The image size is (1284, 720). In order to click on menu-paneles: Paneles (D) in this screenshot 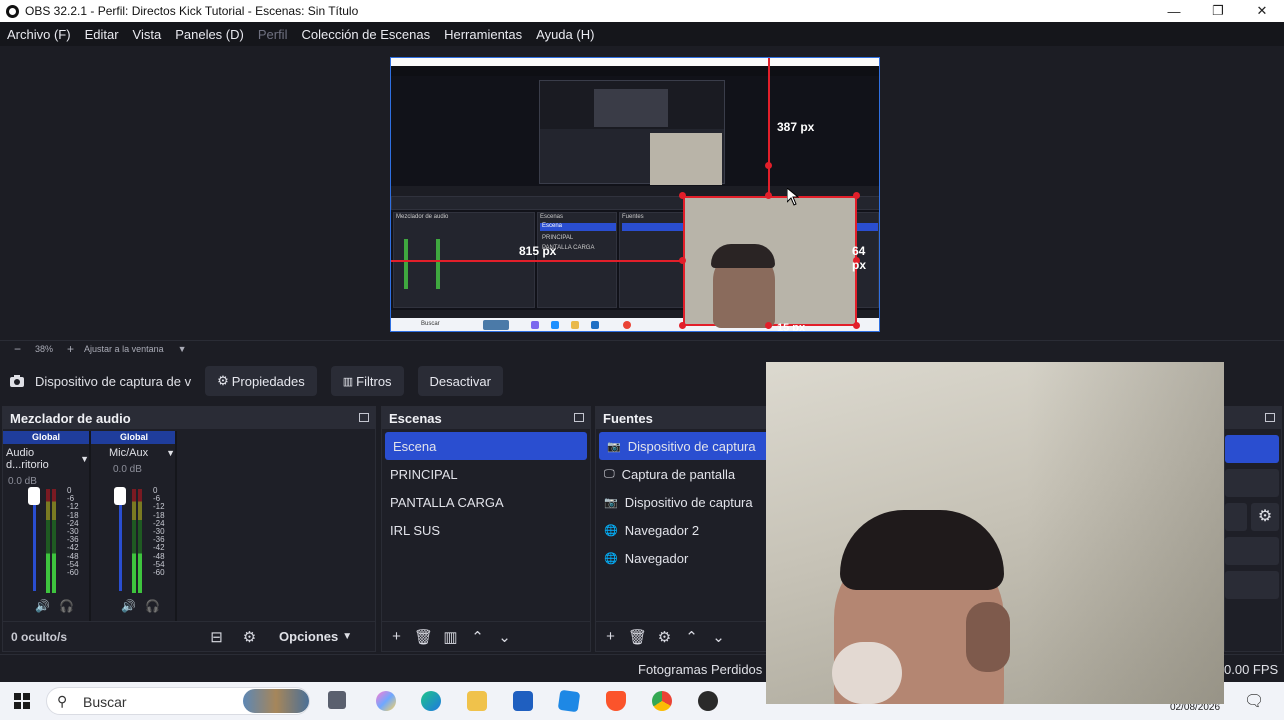, I will do `click(209, 34)`.